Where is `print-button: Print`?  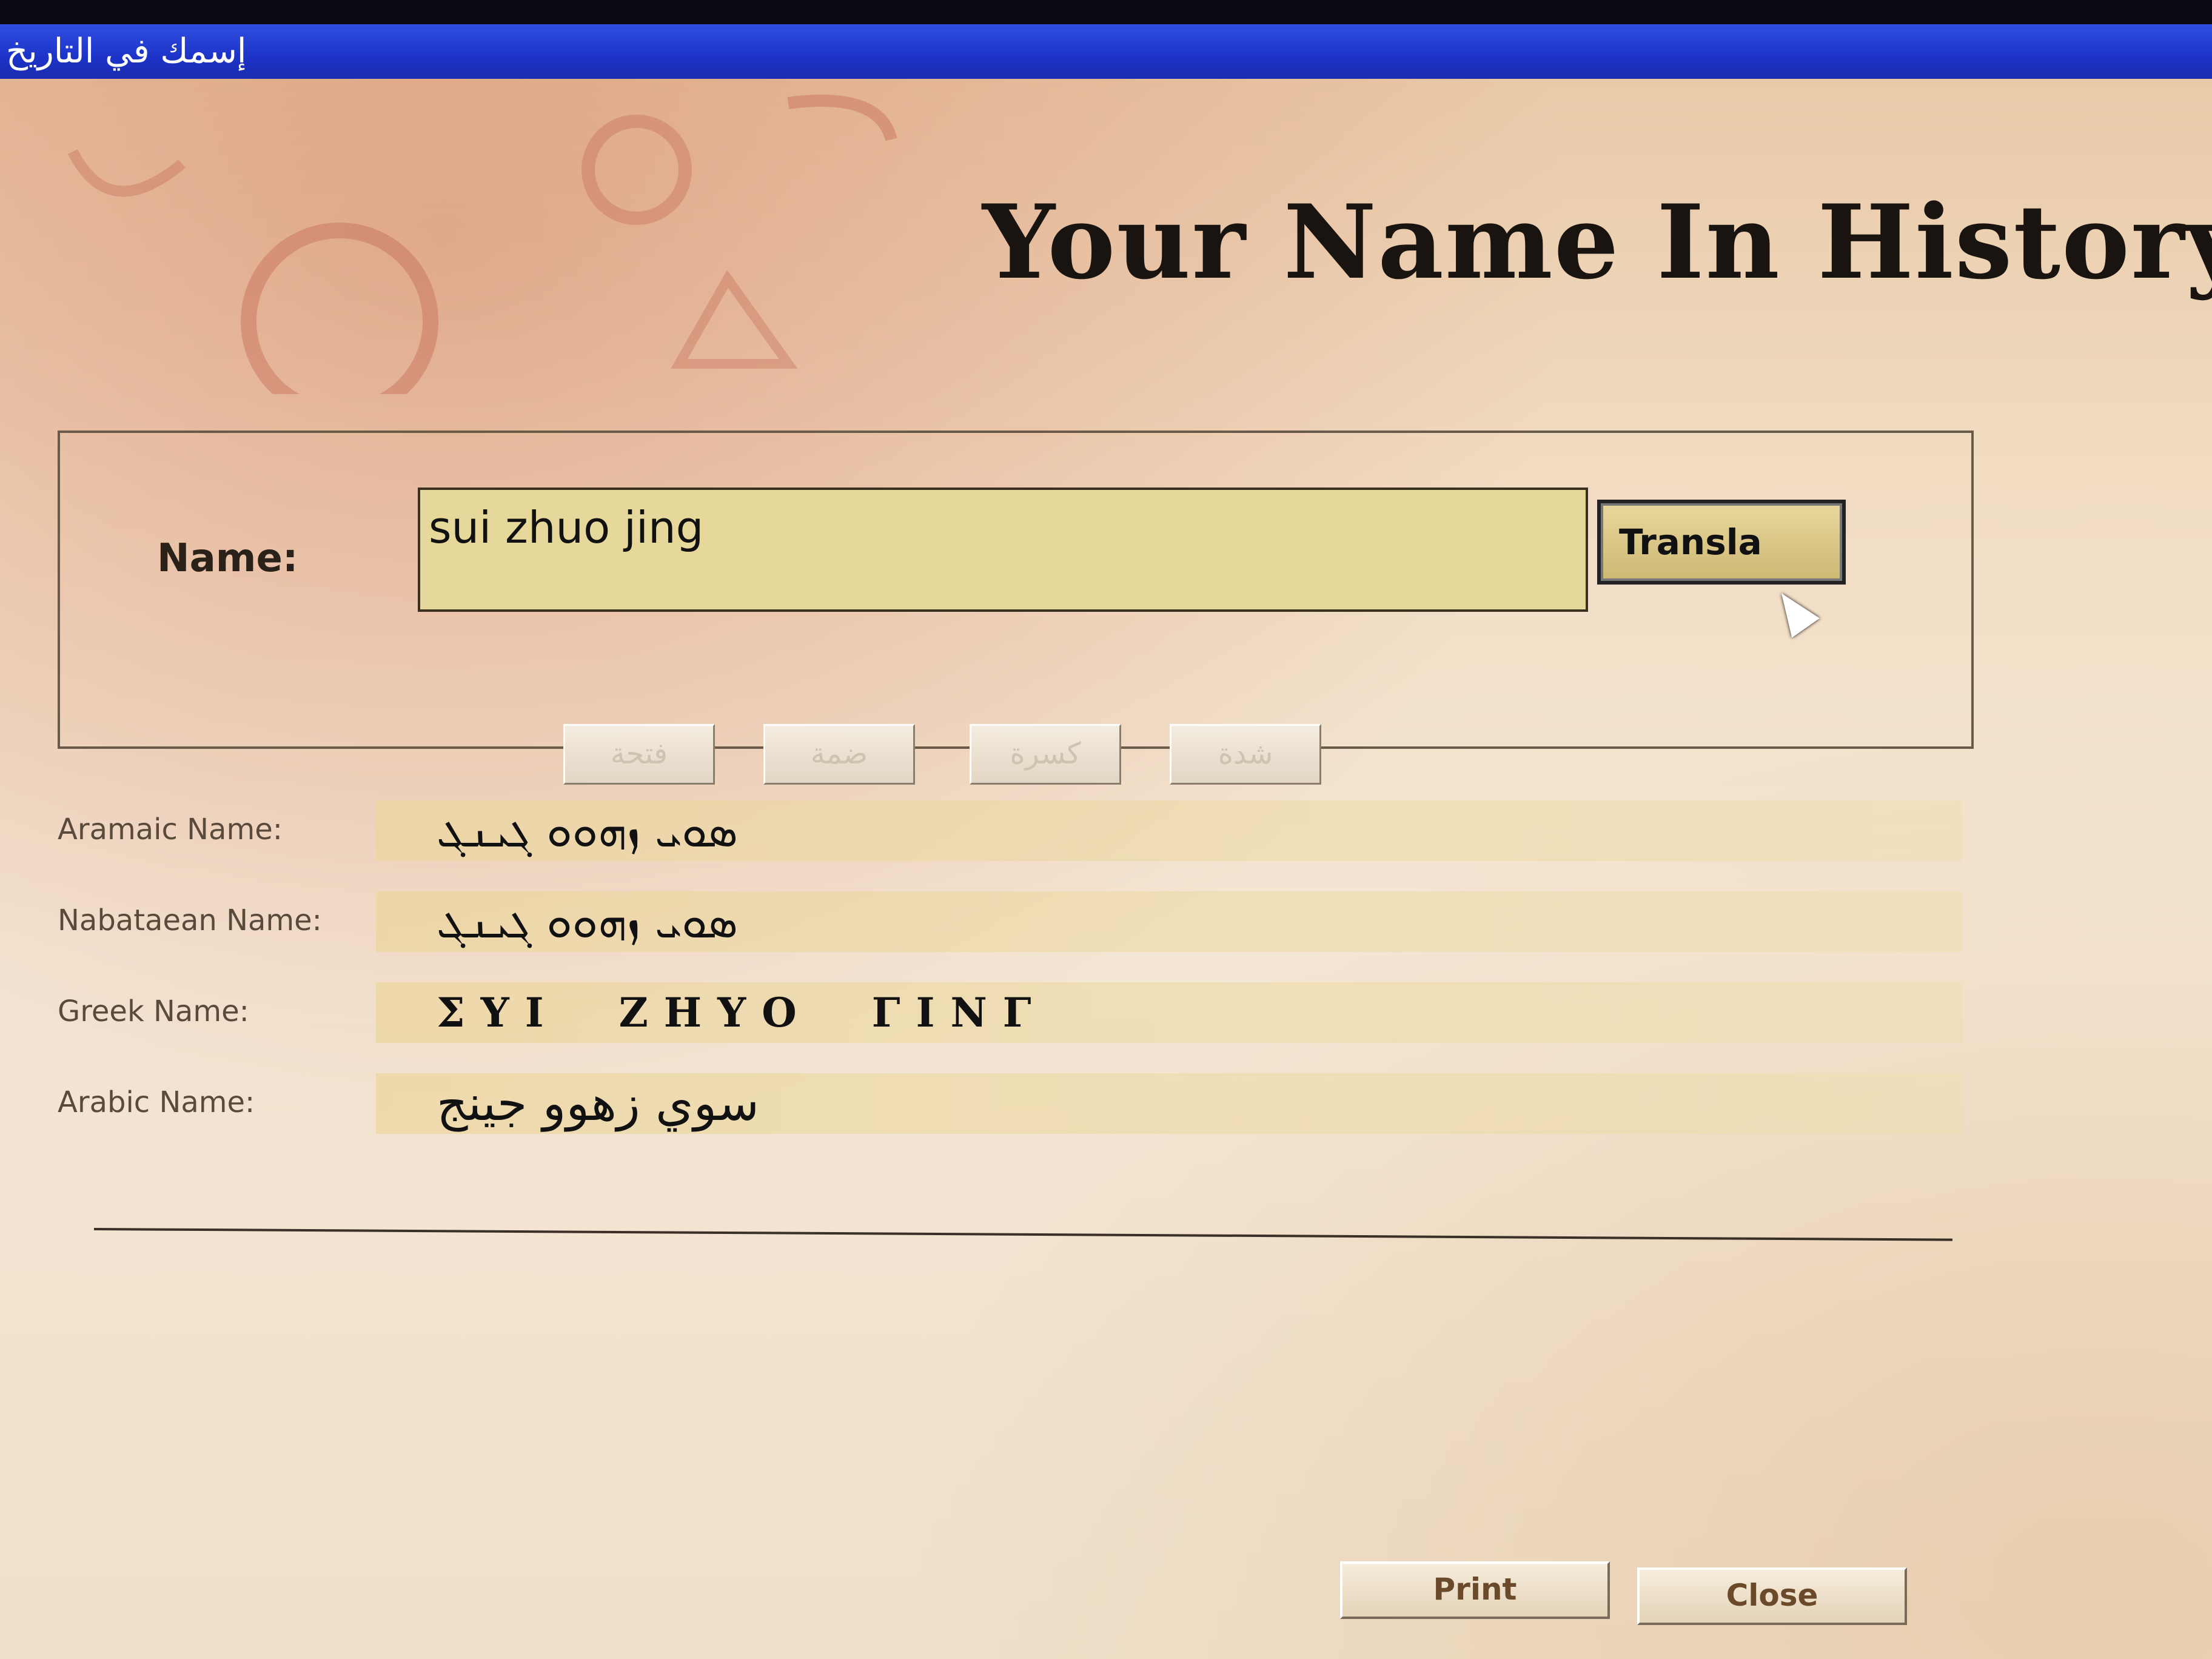
print-button: Print is located at coordinates (1475, 1590).